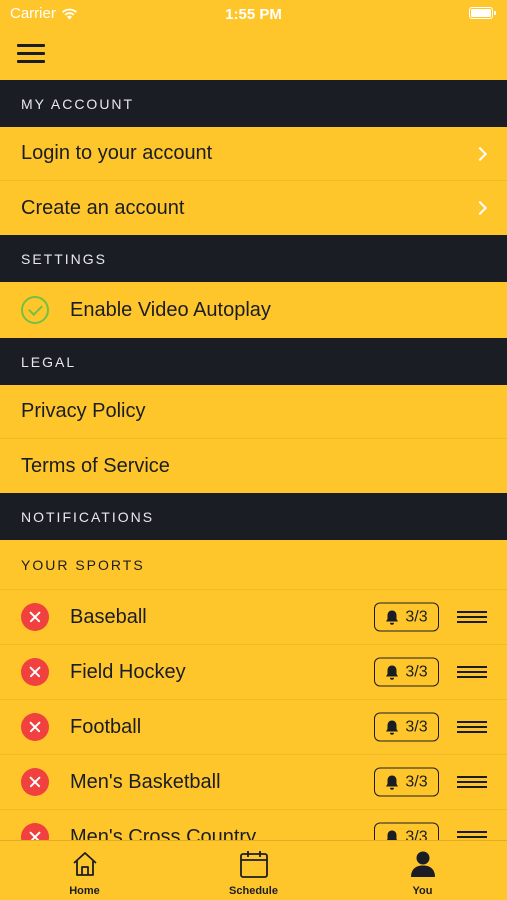 The height and width of the screenshot is (900, 507). I want to click on section-header-legal: LEGAL, so click(253, 361).